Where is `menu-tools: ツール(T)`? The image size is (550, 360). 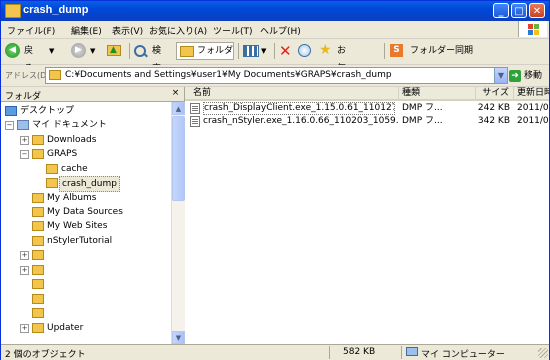 menu-tools: ツール(T) is located at coordinates (233, 30).